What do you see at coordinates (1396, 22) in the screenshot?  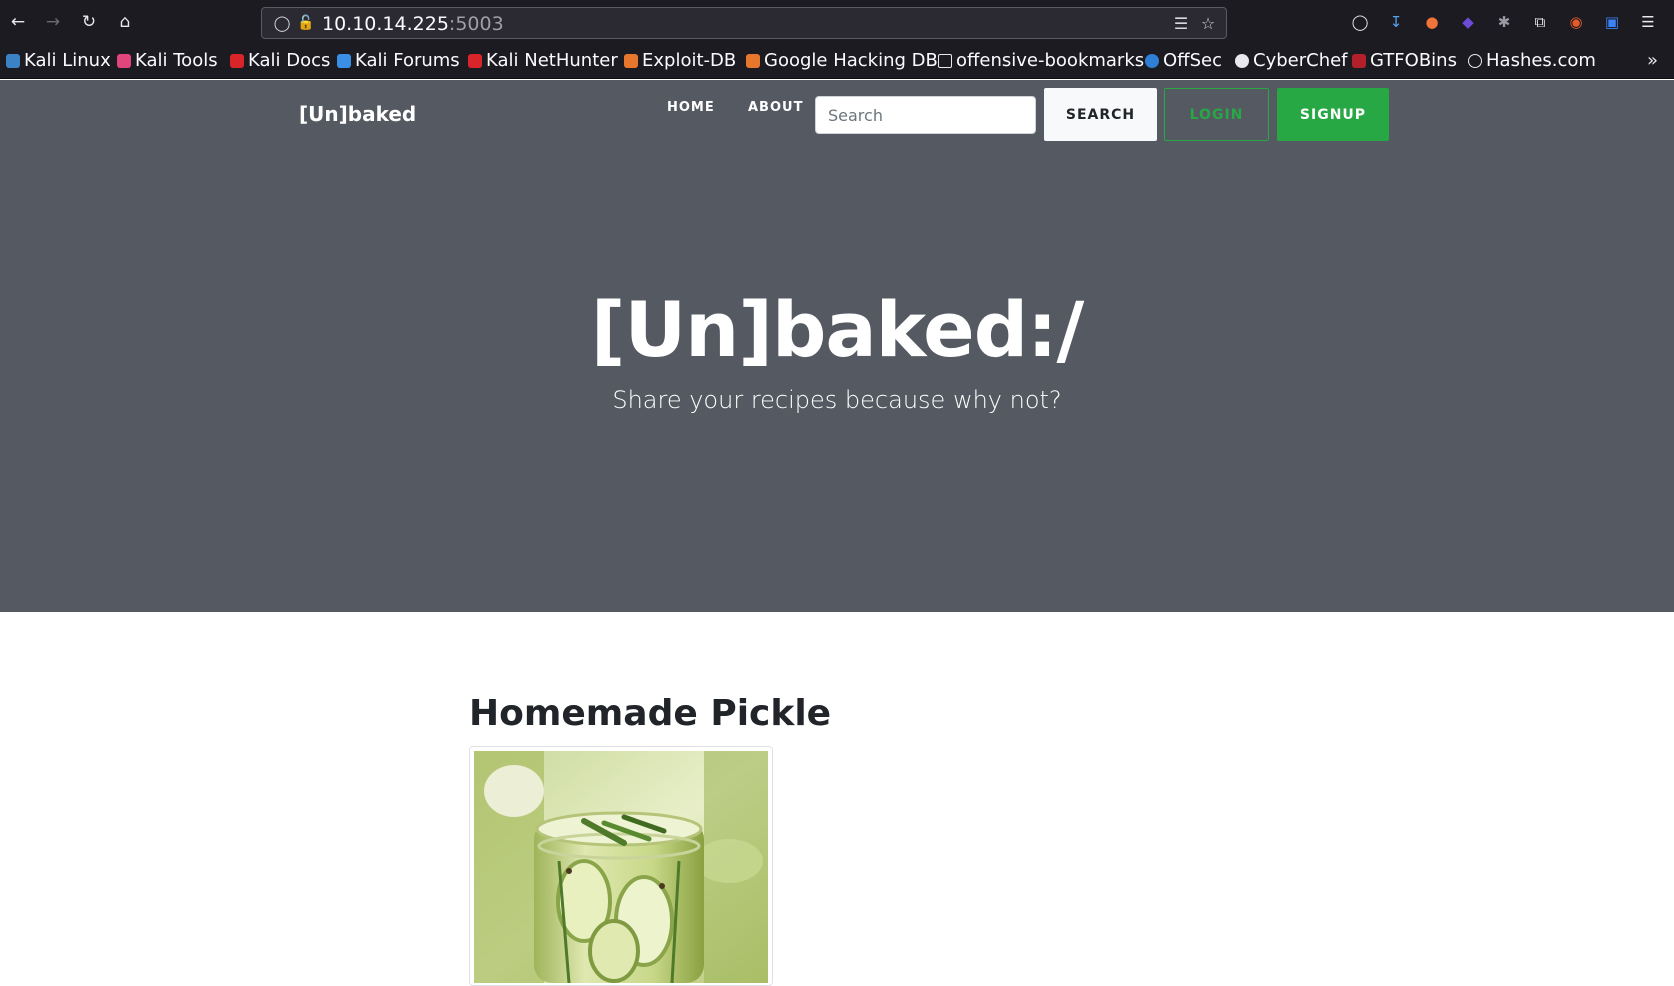 I see `downloads-icon: ↧` at bounding box center [1396, 22].